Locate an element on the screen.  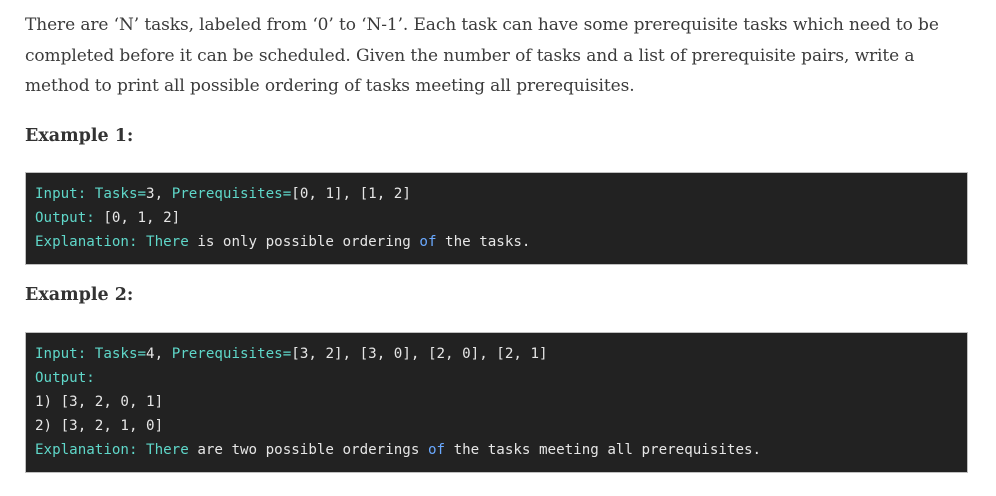
ordering-value: 1) [3, 2, 0, 1] is located at coordinates (99, 402).